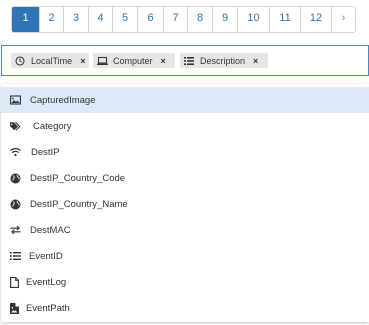  Describe the element at coordinates (15, 256) in the screenshot. I see `list-ol-icon` at that location.